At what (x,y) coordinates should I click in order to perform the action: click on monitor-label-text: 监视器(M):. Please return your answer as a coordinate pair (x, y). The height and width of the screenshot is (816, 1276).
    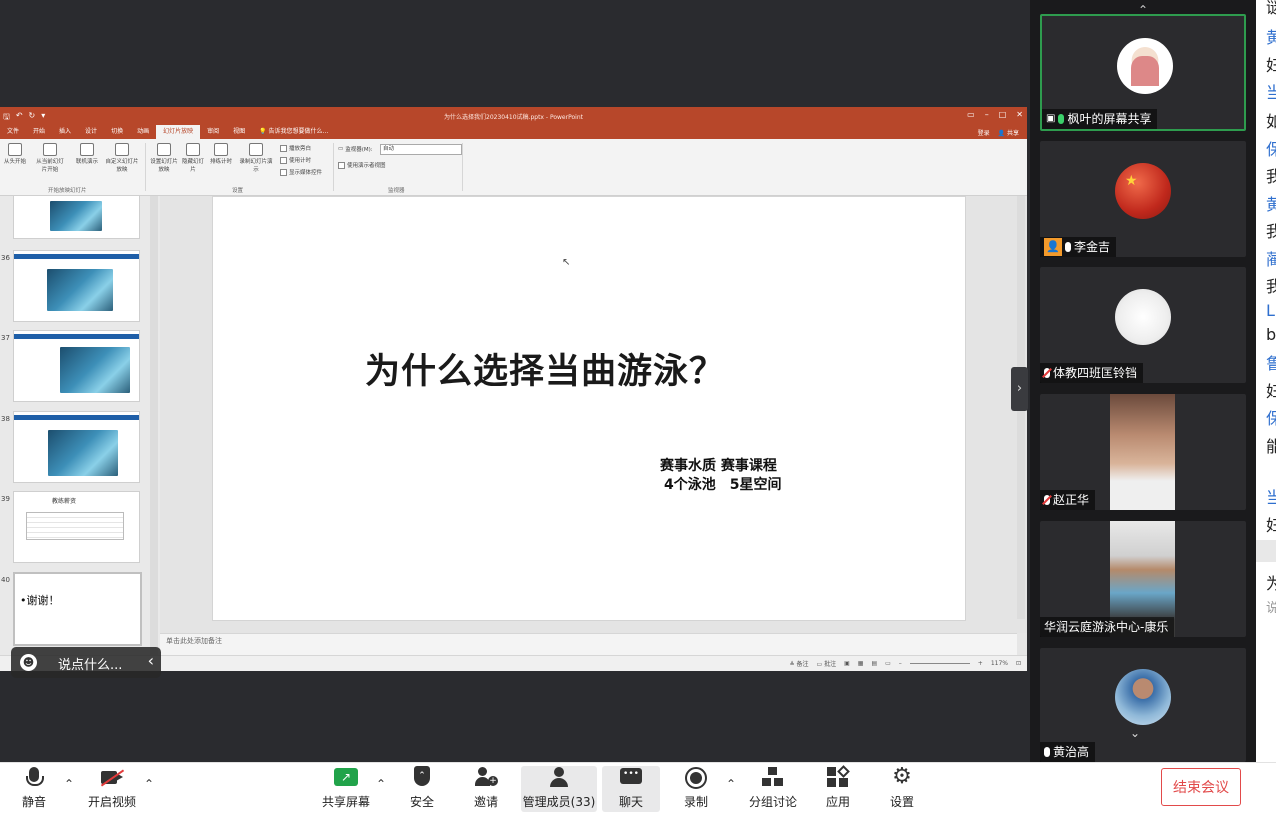
    Looking at the image, I should click on (359, 150).